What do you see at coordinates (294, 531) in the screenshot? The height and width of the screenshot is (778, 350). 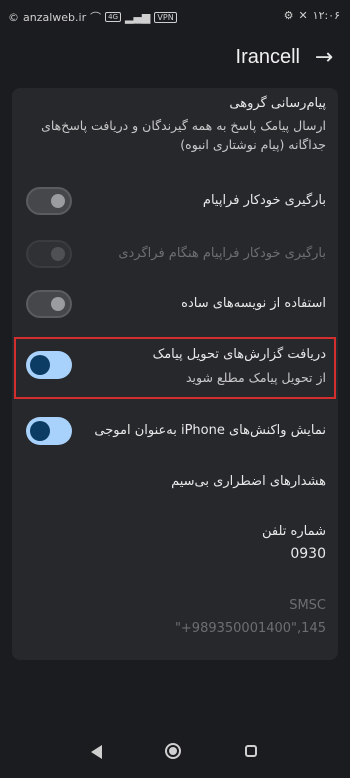 I see `phone-number-label: شماره تلفن` at bounding box center [294, 531].